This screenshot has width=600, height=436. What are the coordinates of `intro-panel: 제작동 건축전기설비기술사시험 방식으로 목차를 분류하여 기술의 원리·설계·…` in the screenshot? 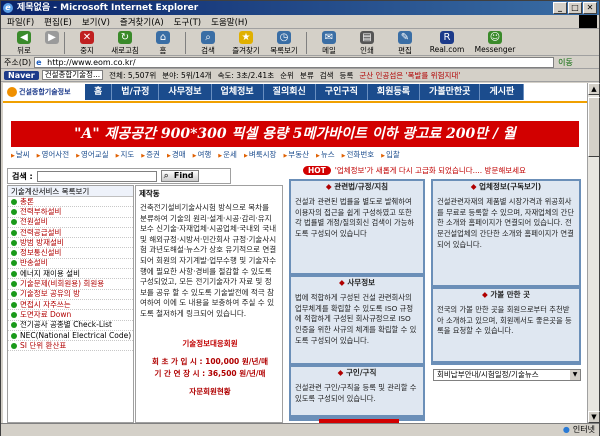 It's located at (209, 304).